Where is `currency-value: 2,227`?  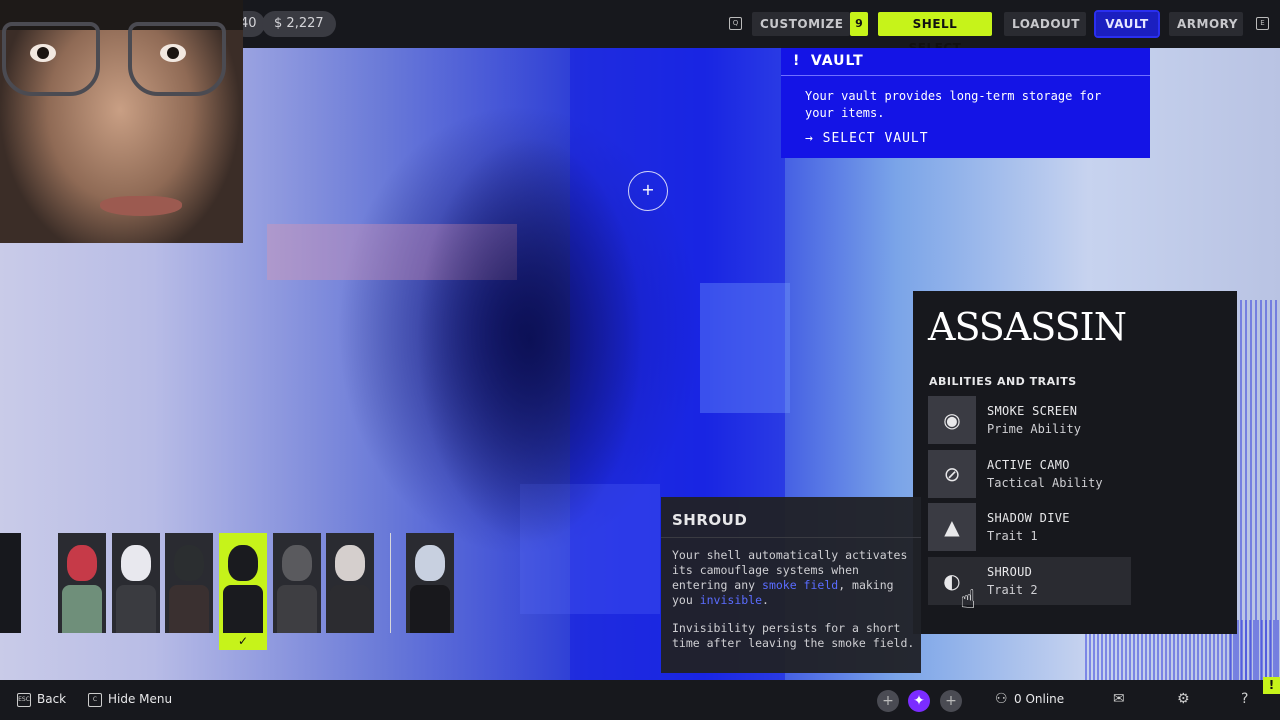
currency-value: 2,227 is located at coordinates (305, 23).